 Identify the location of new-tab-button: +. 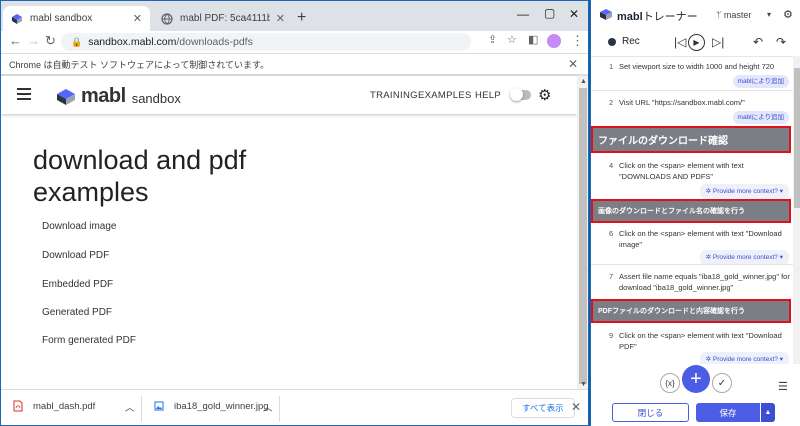
(301, 18).